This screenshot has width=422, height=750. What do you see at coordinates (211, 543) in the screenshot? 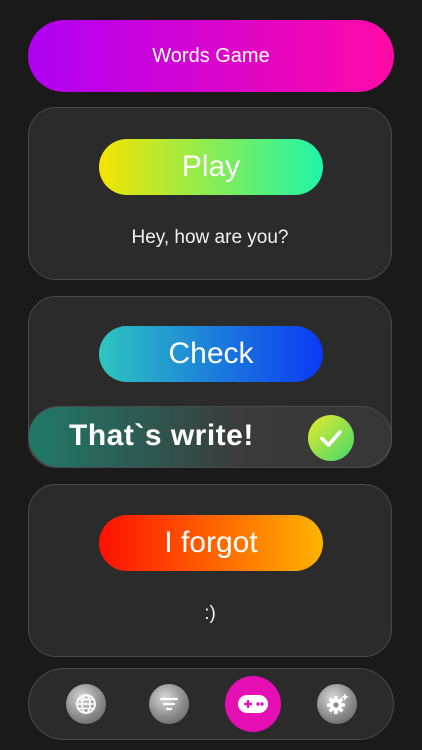
I see `forgot-button: I forgot` at bounding box center [211, 543].